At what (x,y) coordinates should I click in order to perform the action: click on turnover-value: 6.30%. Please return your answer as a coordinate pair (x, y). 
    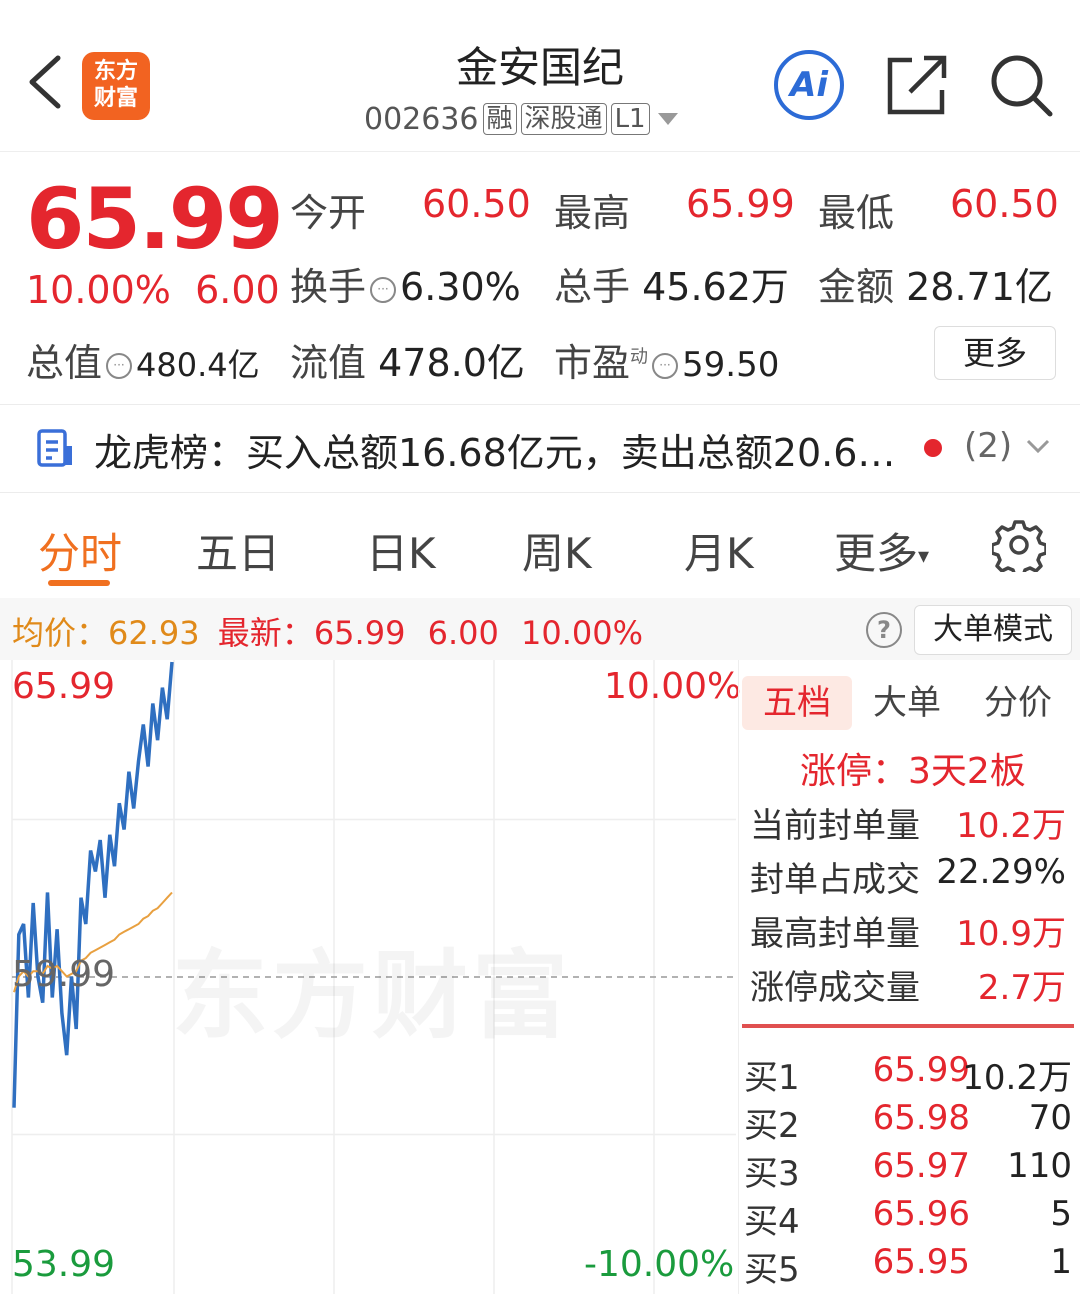
    Looking at the image, I should click on (460, 287).